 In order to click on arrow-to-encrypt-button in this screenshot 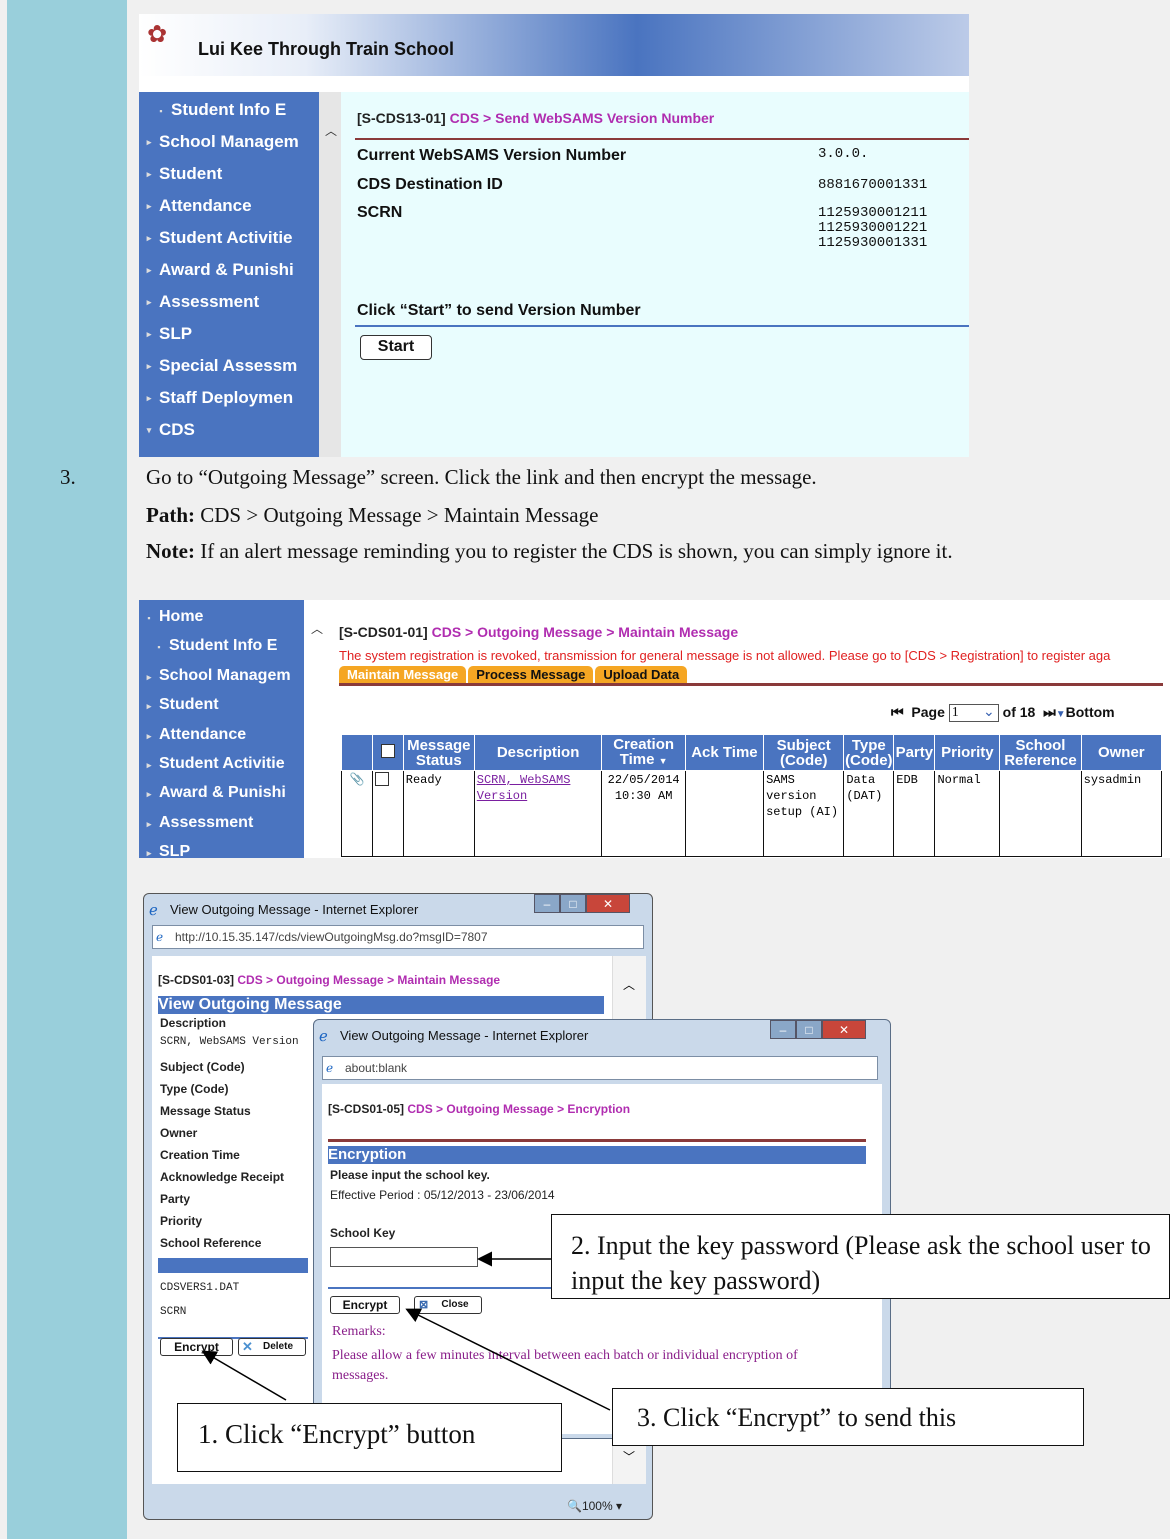, I will do `click(244, 1375)`.